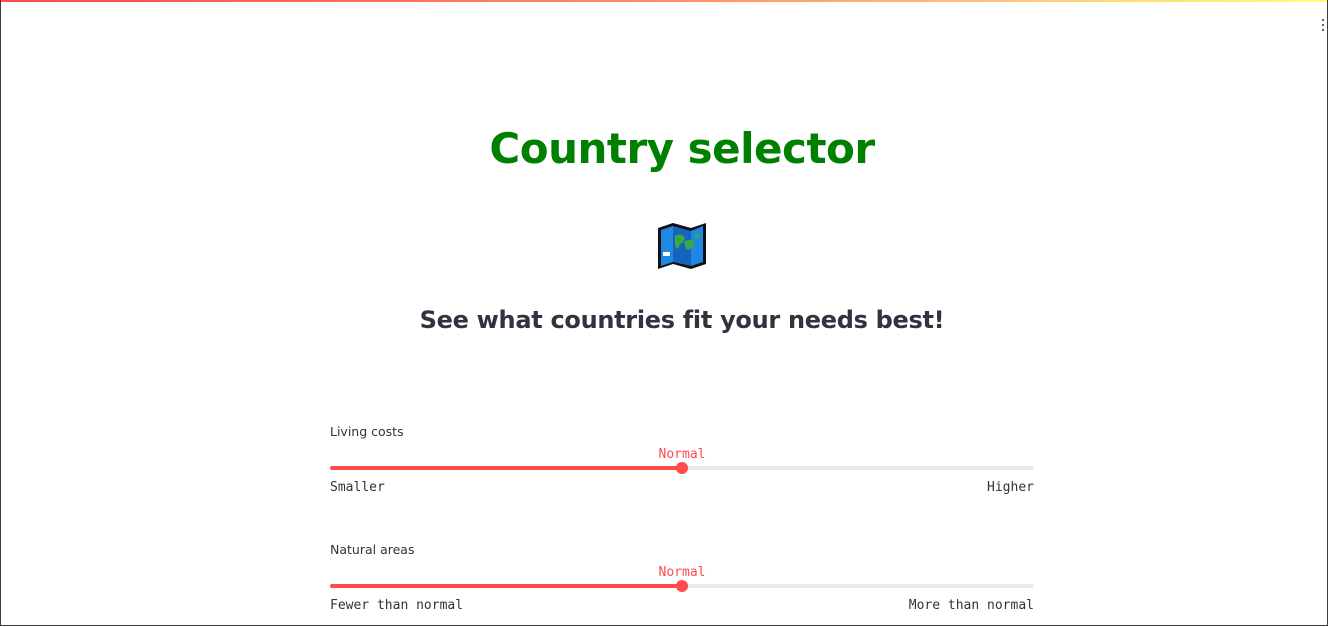 Image resolution: width=1328 pixels, height=627 pixels. I want to click on main-menu-button, so click(1323, 25).